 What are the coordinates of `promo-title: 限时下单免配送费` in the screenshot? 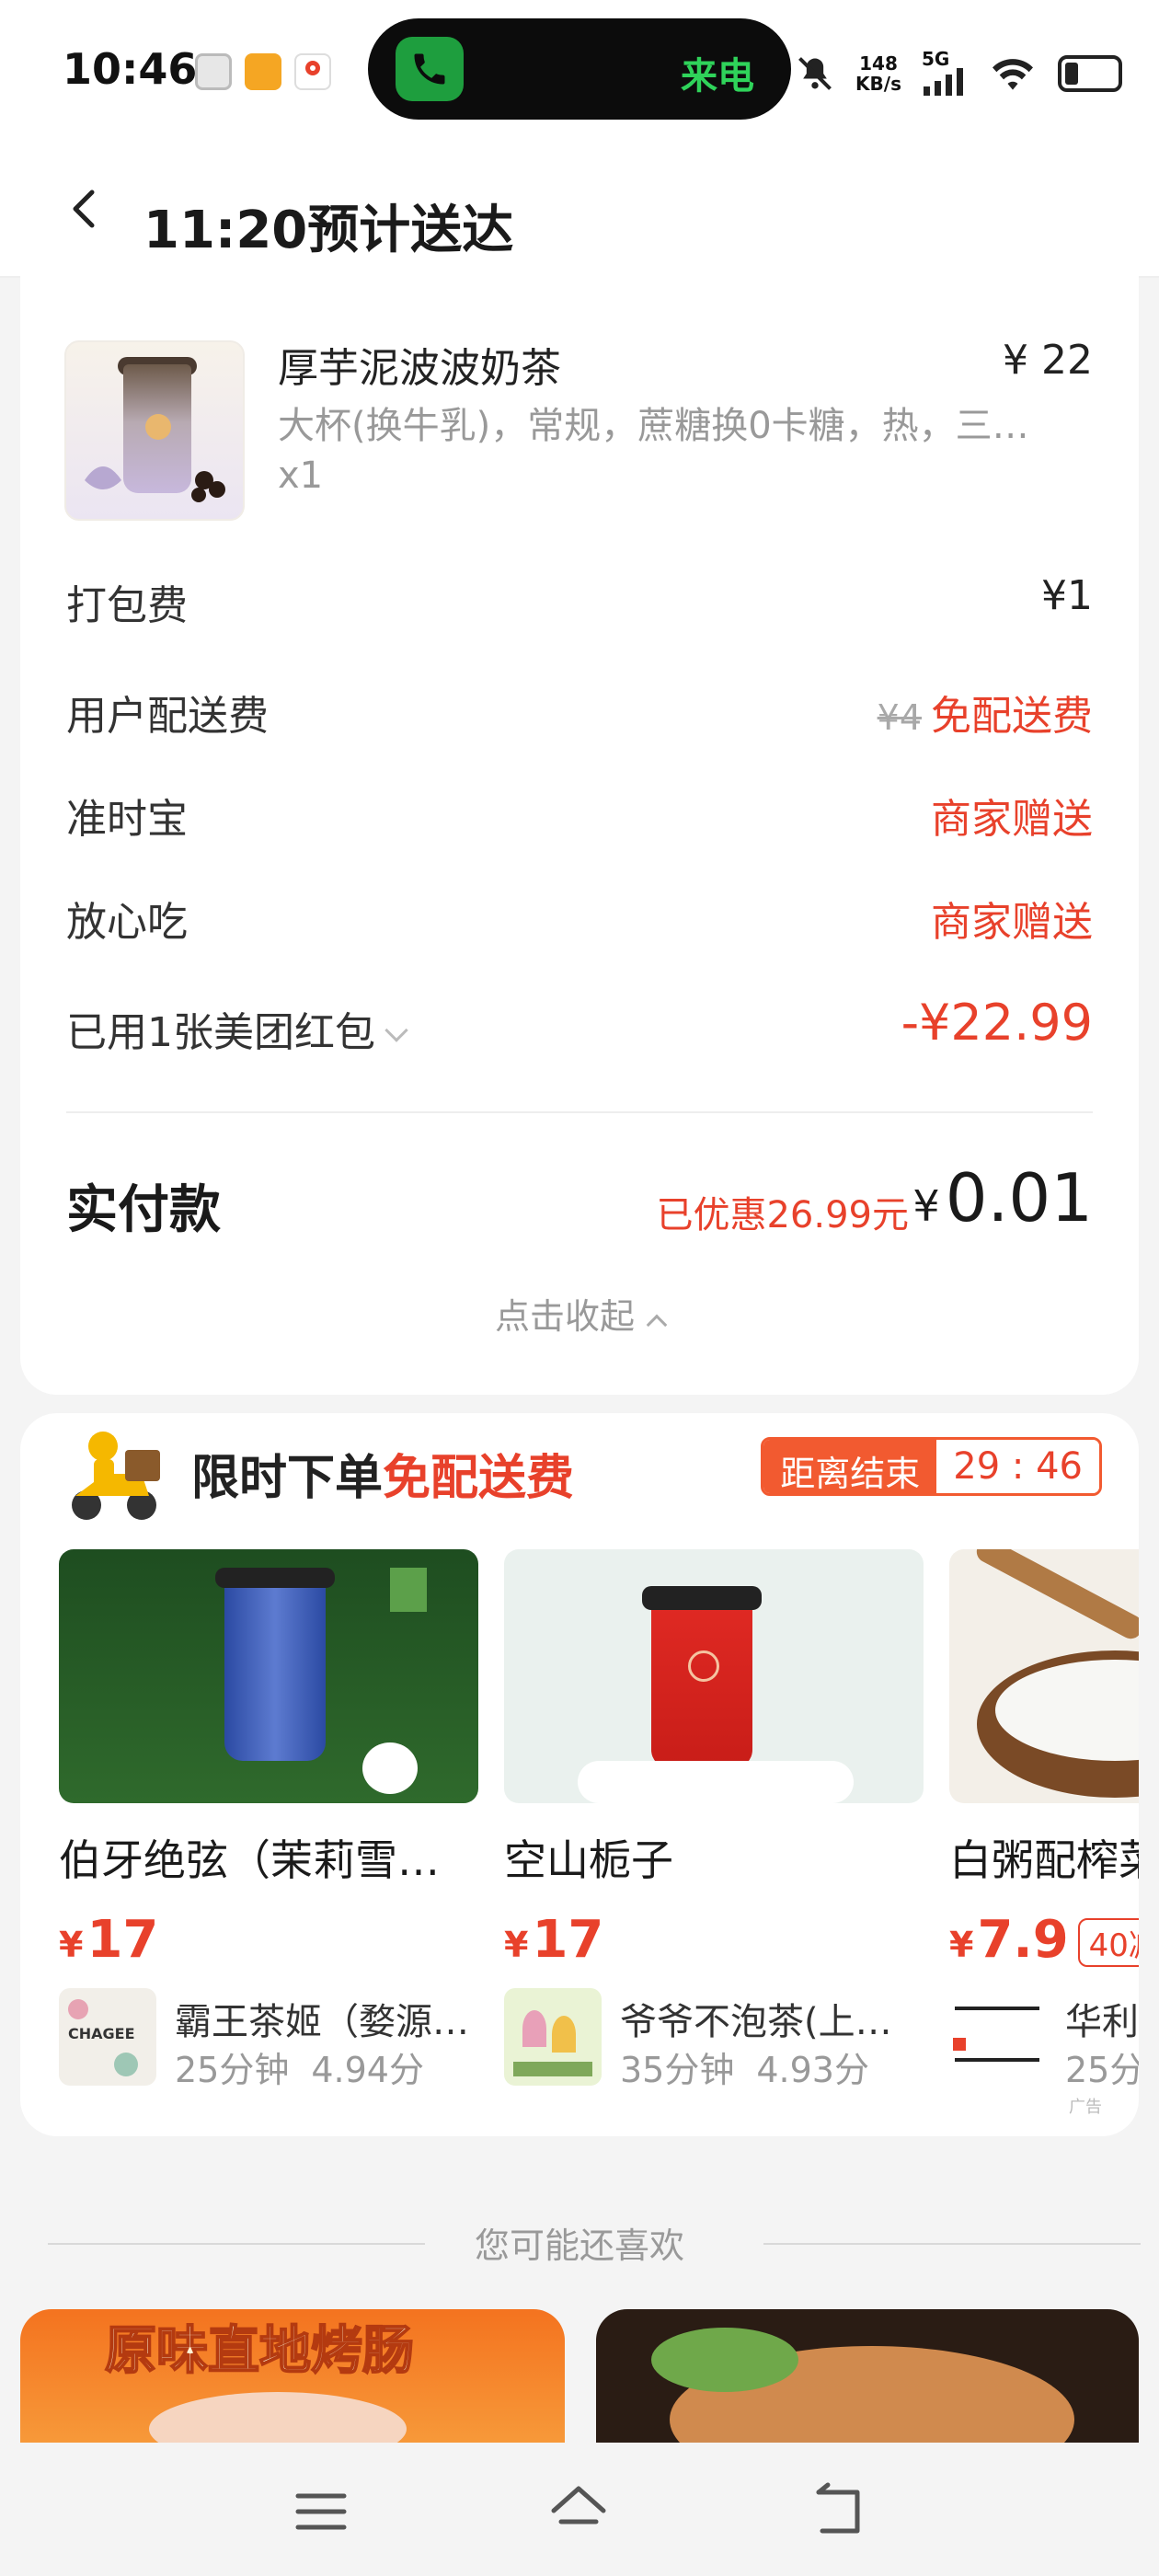 It's located at (382, 1473).